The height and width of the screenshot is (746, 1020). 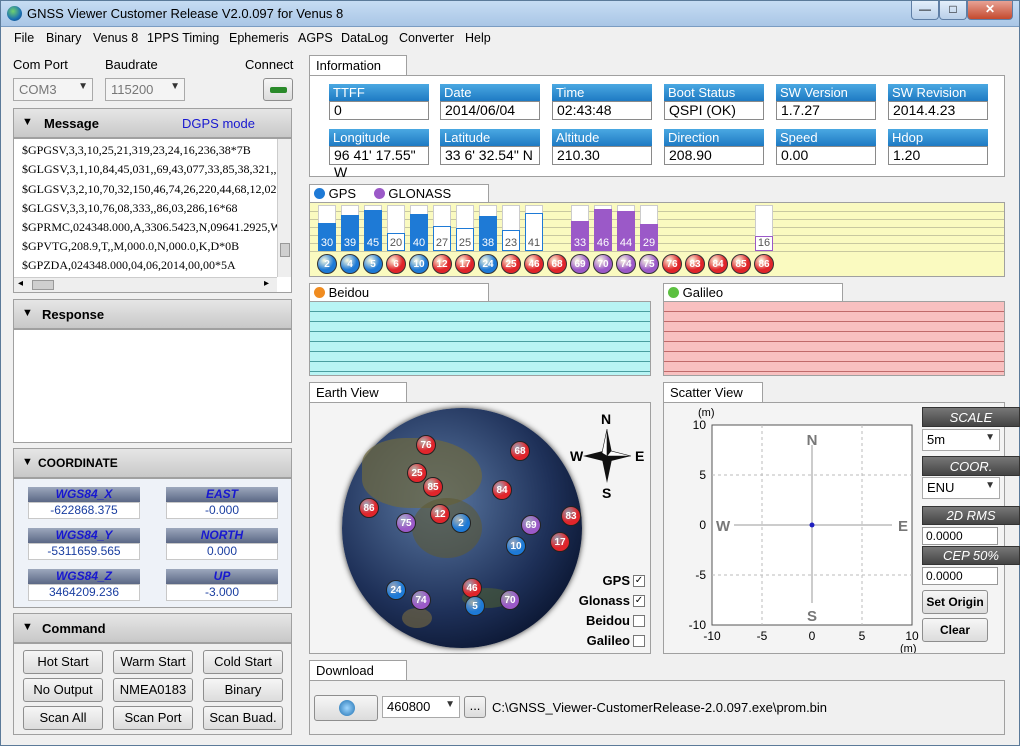 What do you see at coordinates (417, 618) in the screenshot?
I see `land-australia` at bounding box center [417, 618].